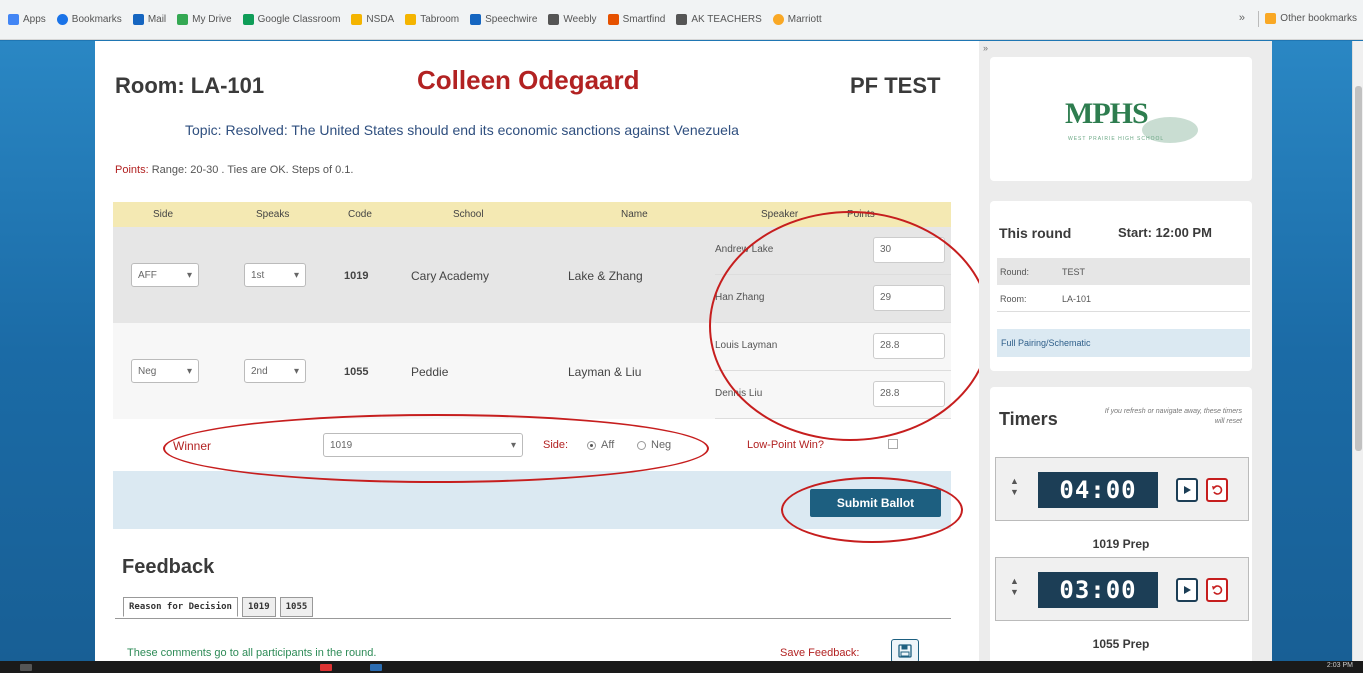  What do you see at coordinates (833, 299) in the screenshot?
I see `speaker-row: Han Zhang 29` at bounding box center [833, 299].